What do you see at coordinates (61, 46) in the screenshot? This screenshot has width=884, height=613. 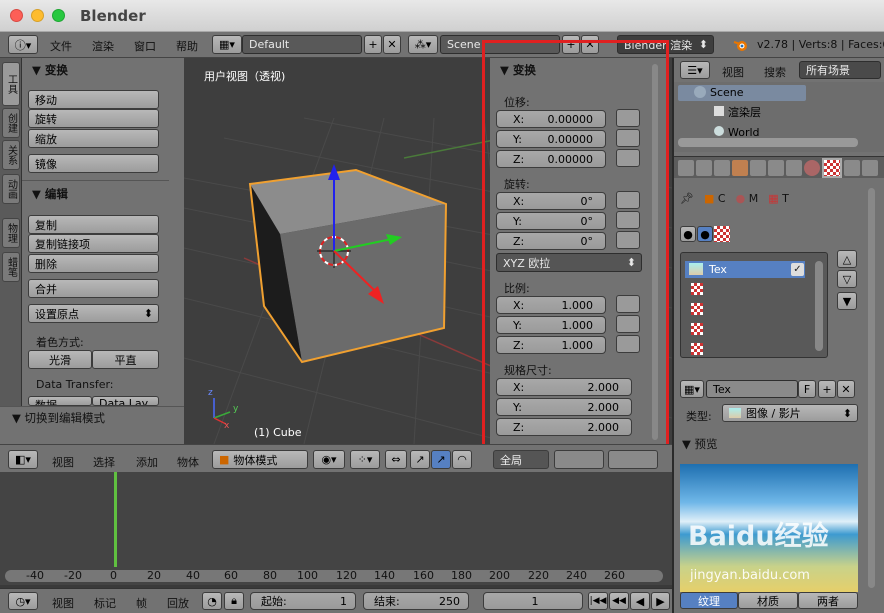 I see `menu-file: 文件` at bounding box center [61, 46].